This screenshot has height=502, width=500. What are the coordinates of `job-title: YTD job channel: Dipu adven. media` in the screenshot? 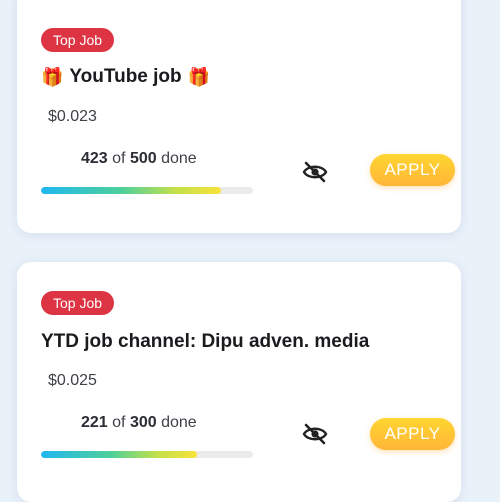 It's located at (205, 342).